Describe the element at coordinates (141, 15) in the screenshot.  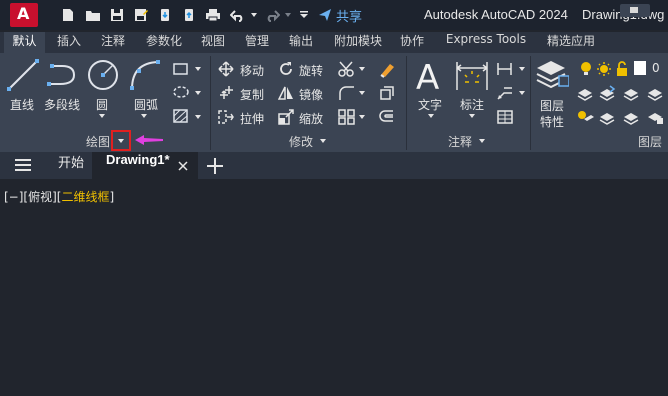
I see `save-as-icon` at that location.